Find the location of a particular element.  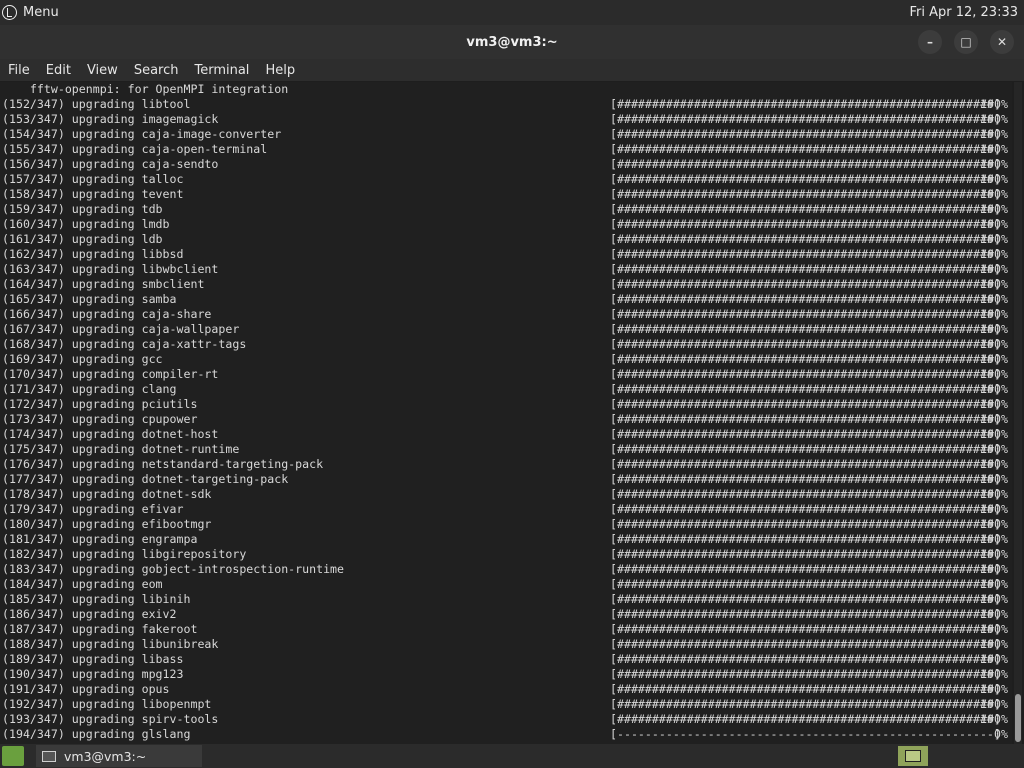

package-label: (189/347) upgrading libass is located at coordinates (93, 659).